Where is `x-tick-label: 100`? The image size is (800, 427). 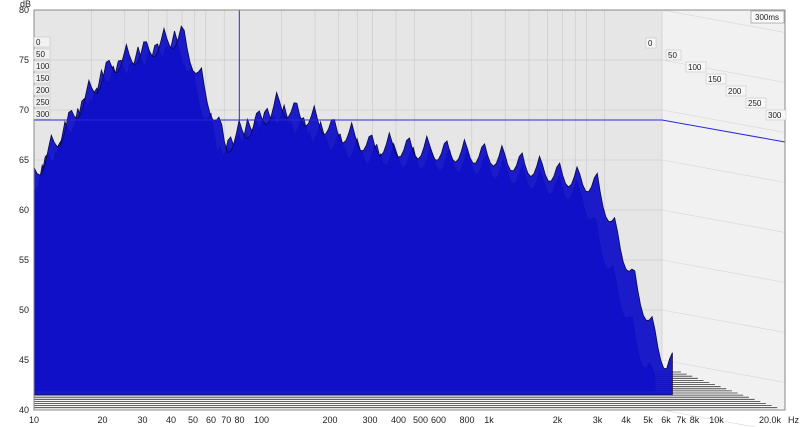
x-tick-label: 100 is located at coordinates (261, 420).